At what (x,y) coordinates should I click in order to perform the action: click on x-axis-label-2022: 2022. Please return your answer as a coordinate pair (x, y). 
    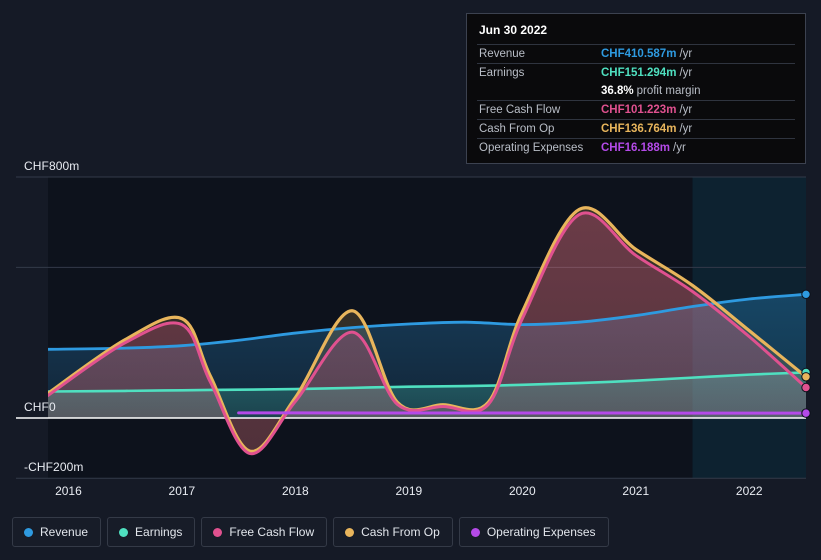
    Looking at the image, I should click on (749, 491).